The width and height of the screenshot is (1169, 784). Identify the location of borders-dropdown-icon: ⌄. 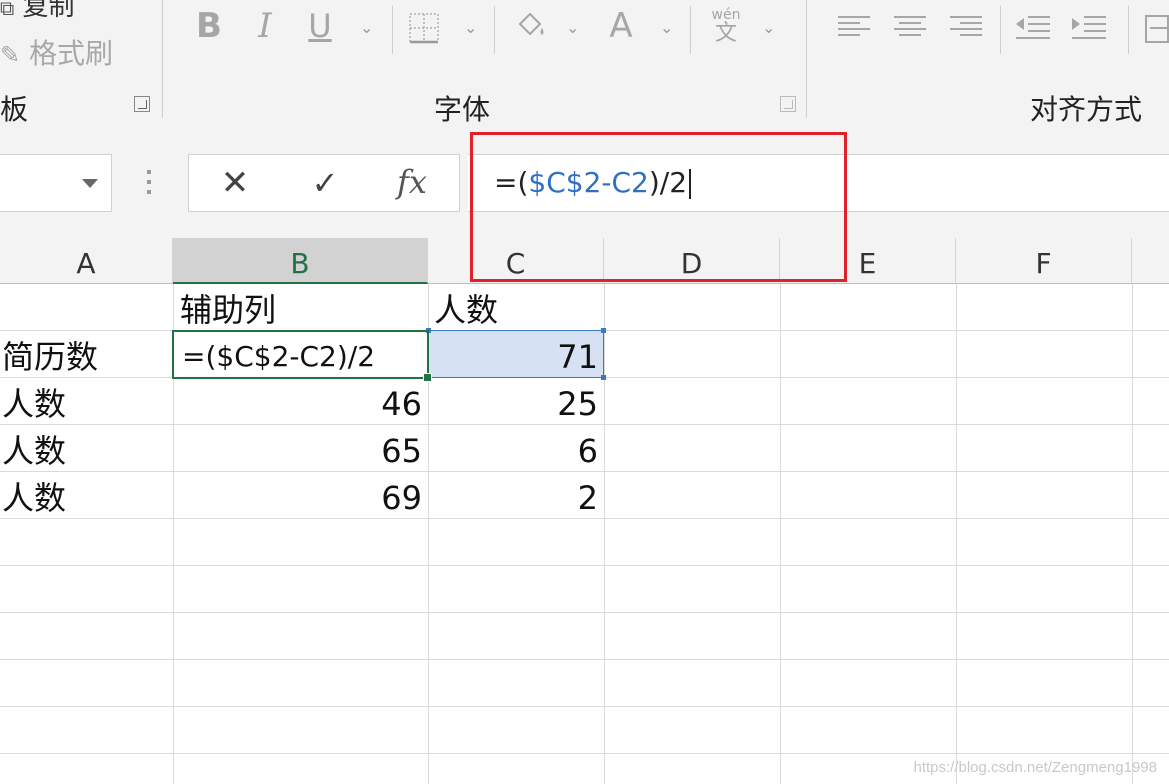
(470, 27).